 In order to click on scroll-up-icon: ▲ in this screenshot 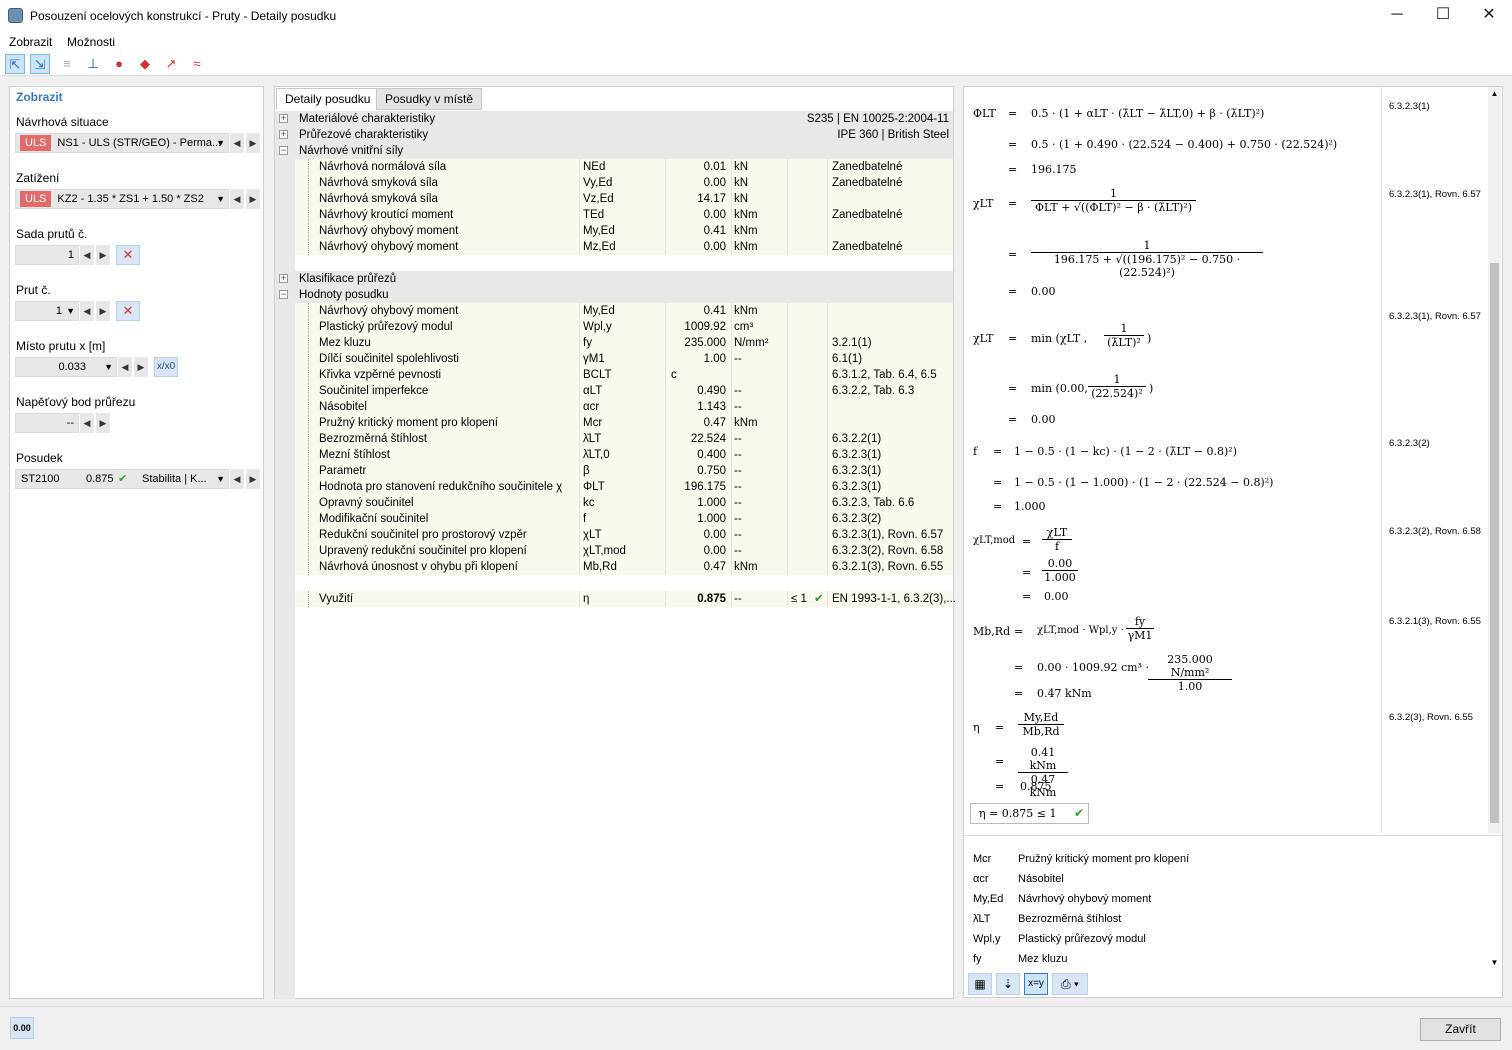, I will do `click(1494, 93)`.